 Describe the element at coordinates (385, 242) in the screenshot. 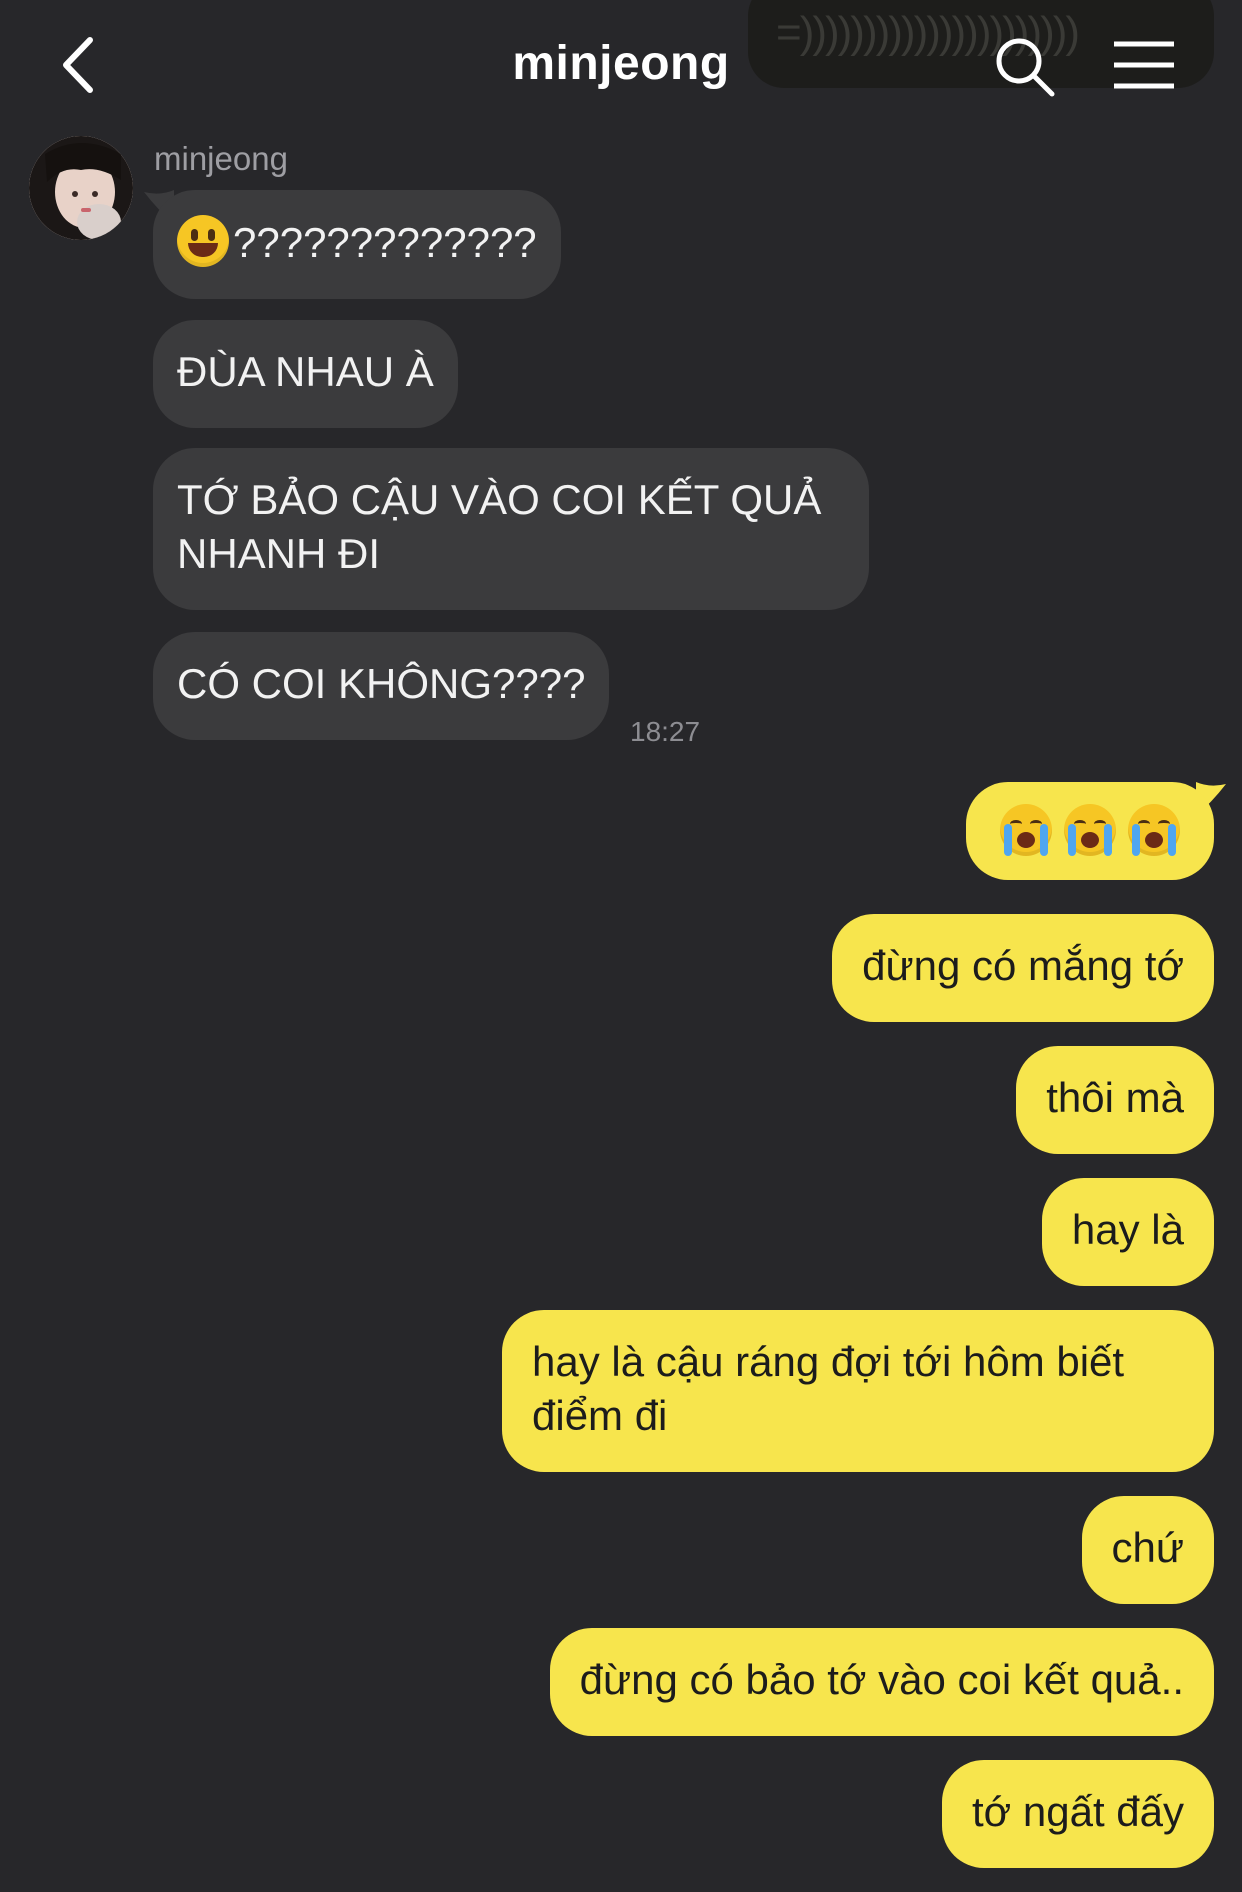

I see `message-text: ?????????????` at that location.